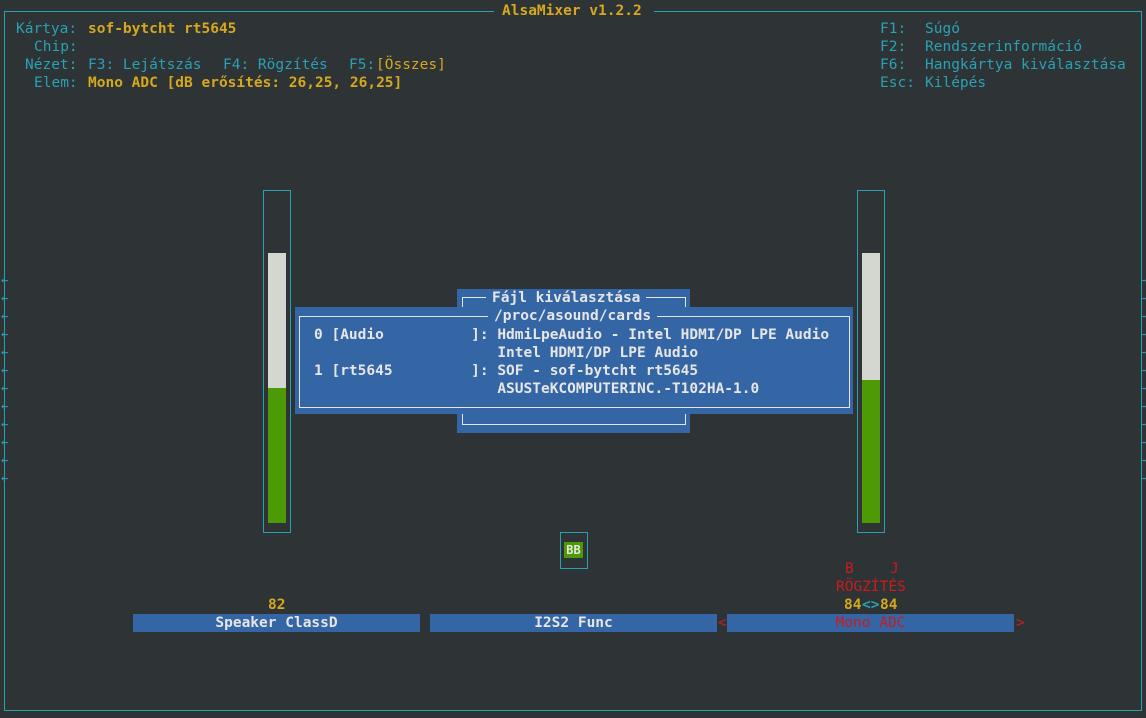  What do you see at coordinates (722, 623) in the screenshot?
I see `selected-left-marker: <` at bounding box center [722, 623].